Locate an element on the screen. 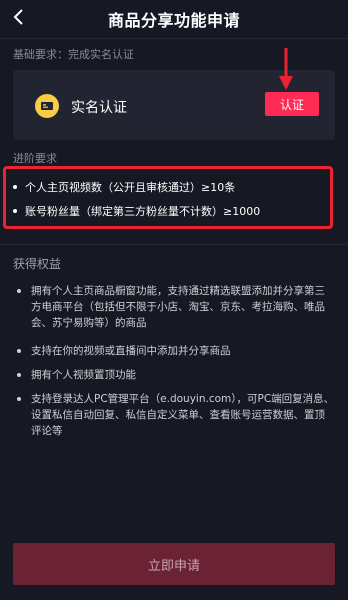  header: 商品分享功能申请 is located at coordinates (174, 17).